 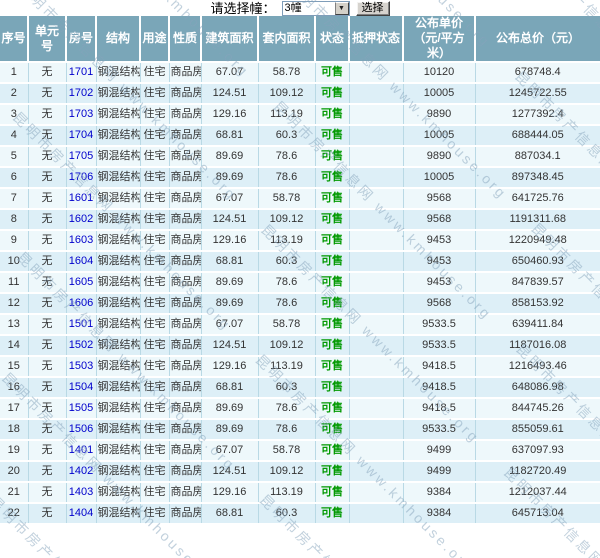 I want to click on cell-row-number: 20, so click(x=14, y=472).